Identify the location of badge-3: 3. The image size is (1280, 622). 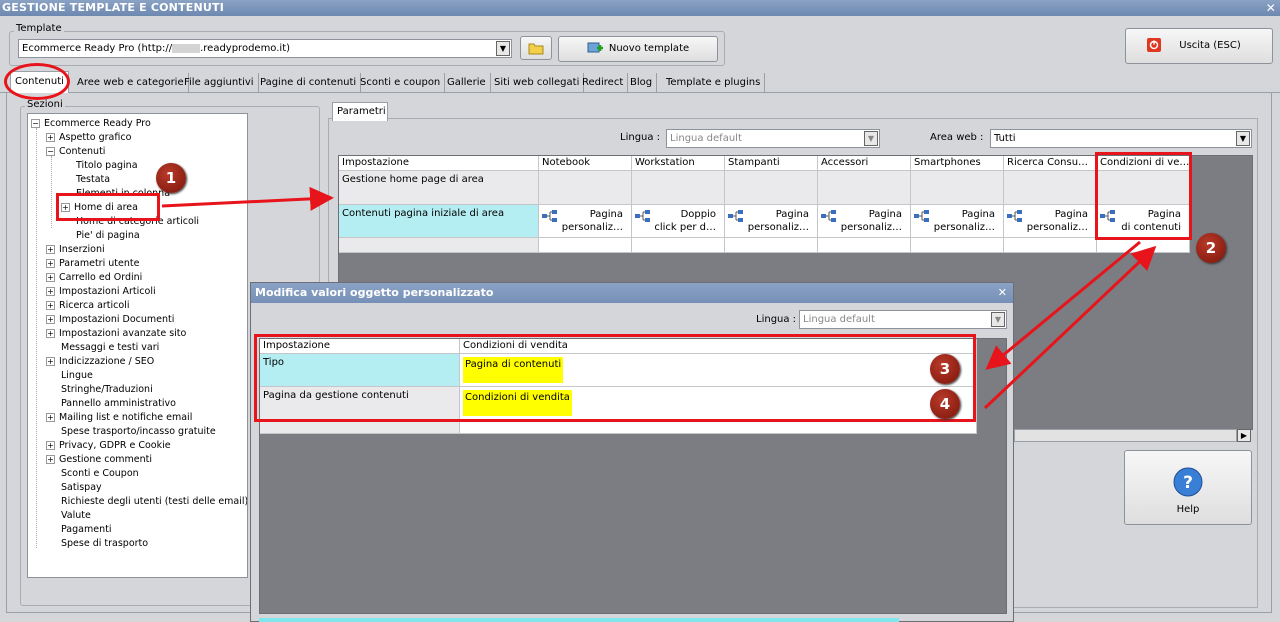
(945, 369).